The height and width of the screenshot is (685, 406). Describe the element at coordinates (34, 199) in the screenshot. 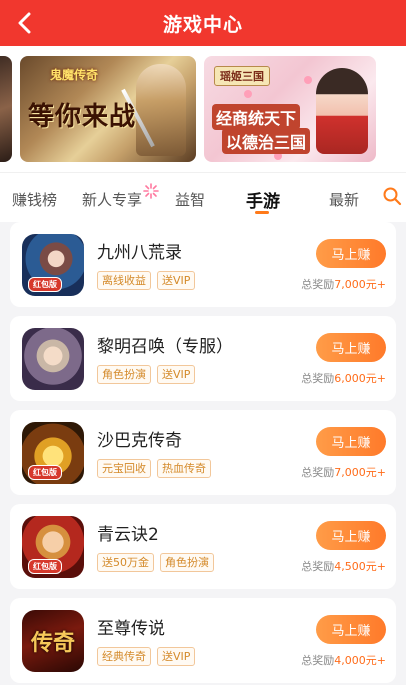

I see `tab-earning-rank: 赚钱榜` at that location.